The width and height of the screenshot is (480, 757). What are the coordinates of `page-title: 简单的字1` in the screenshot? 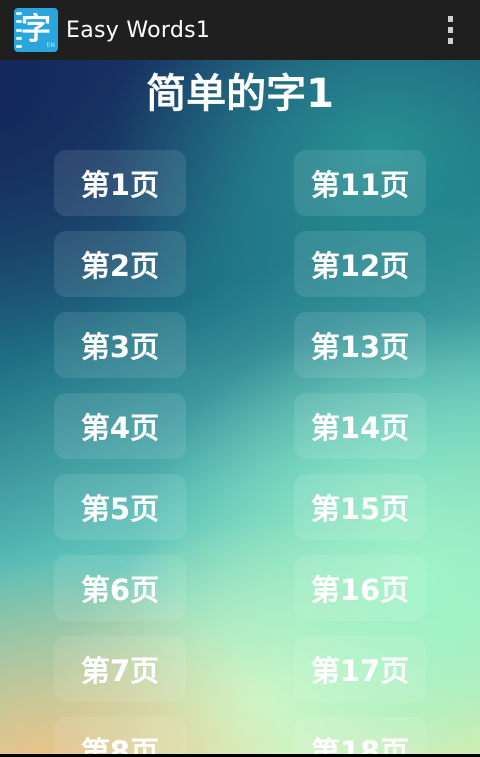 It's located at (240, 94).